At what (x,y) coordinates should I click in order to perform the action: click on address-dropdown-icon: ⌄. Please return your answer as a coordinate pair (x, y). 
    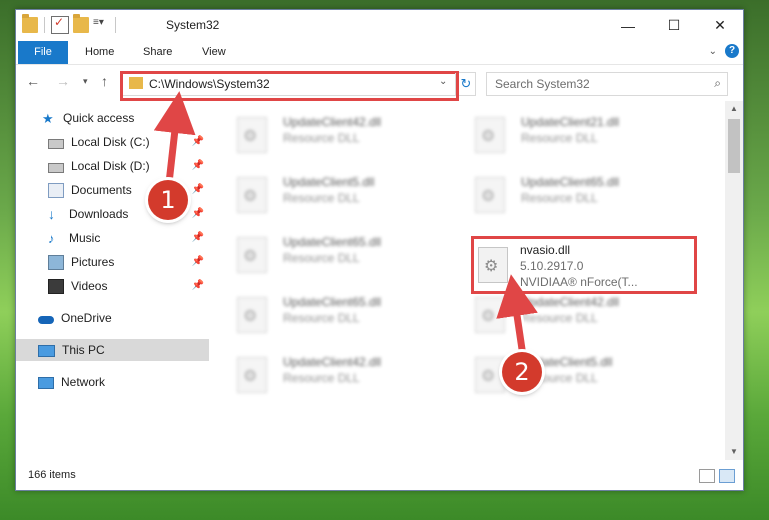
    Looking at the image, I should click on (443, 81).